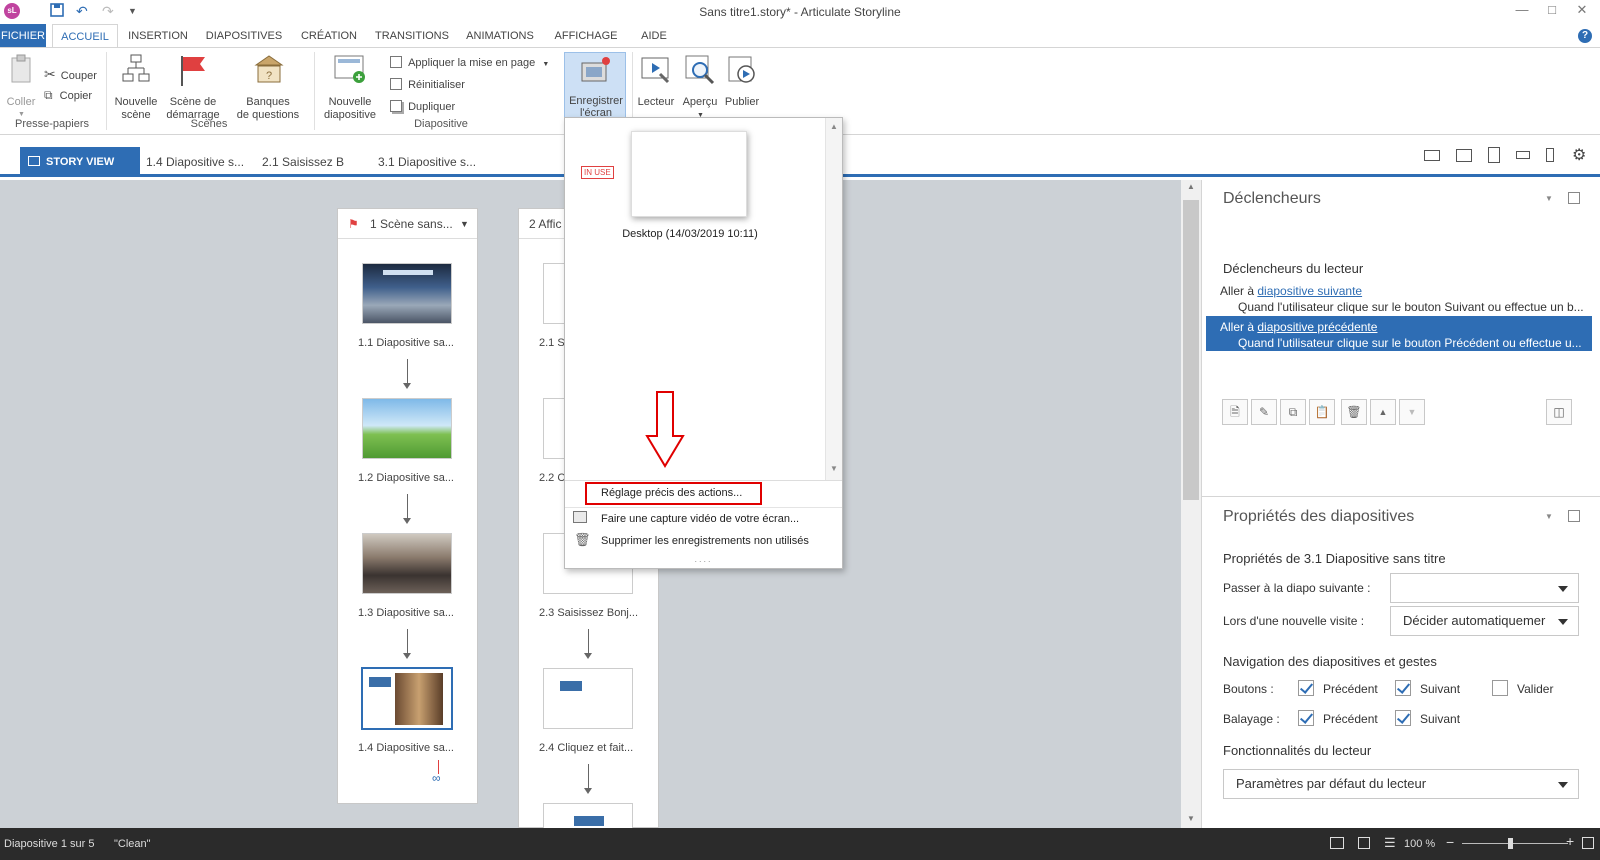 The height and width of the screenshot is (860, 1600). What do you see at coordinates (1510, 843) in the screenshot?
I see `zoom-slider-thumb` at bounding box center [1510, 843].